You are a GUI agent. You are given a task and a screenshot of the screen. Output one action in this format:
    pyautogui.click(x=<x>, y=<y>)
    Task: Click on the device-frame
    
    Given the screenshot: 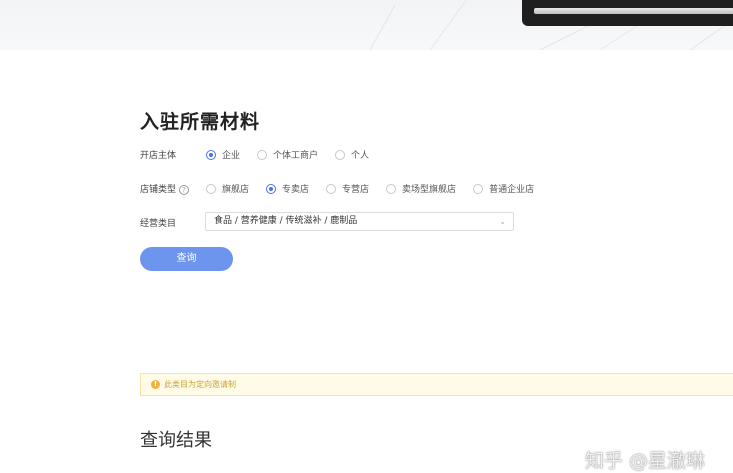 What is the action you would take?
    pyautogui.click(x=627, y=13)
    